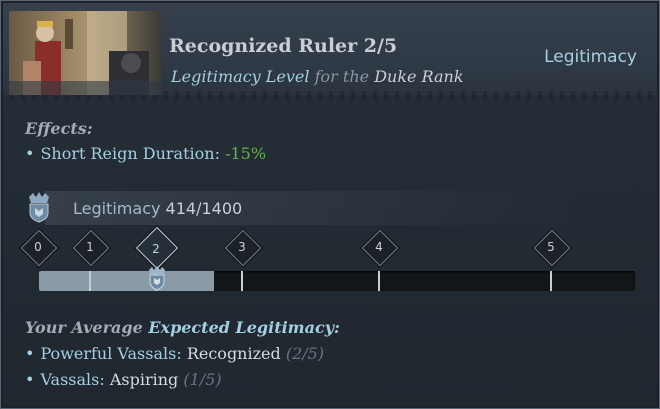 The image size is (660, 409). Describe the element at coordinates (590, 57) in the screenshot. I see `legitimacy-link: Legitimacy` at that location.